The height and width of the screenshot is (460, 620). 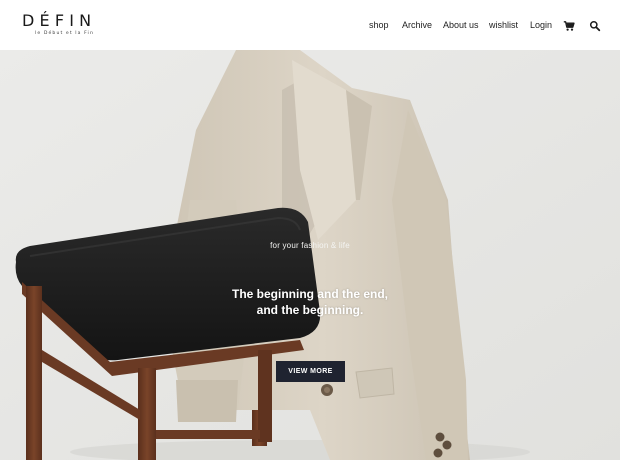 I want to click on nav-wishlist: wishlist, so click(x=503, y=25).